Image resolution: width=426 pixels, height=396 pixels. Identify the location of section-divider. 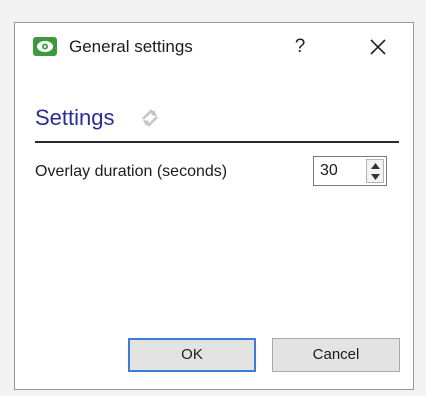
(217, 142).